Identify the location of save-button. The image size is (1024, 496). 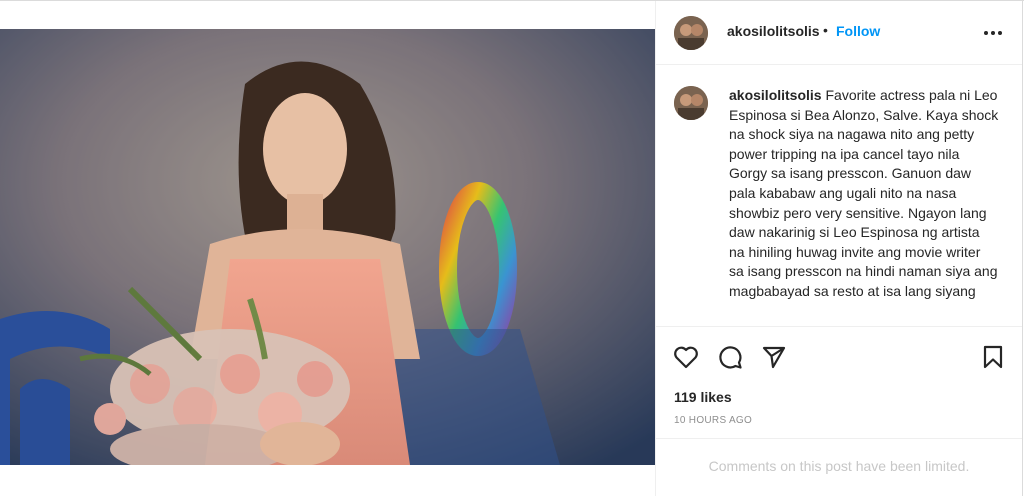
(993, 357).